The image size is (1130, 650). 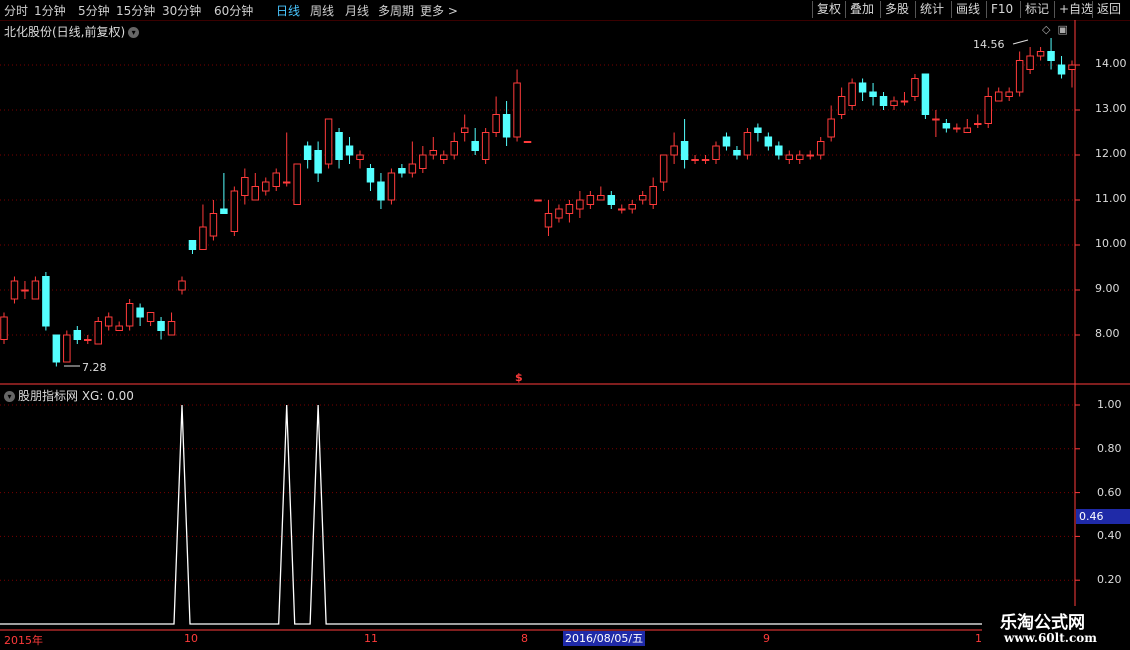 I want to click on toolbar-button-7: +自选, so click(x=1075, y=9).